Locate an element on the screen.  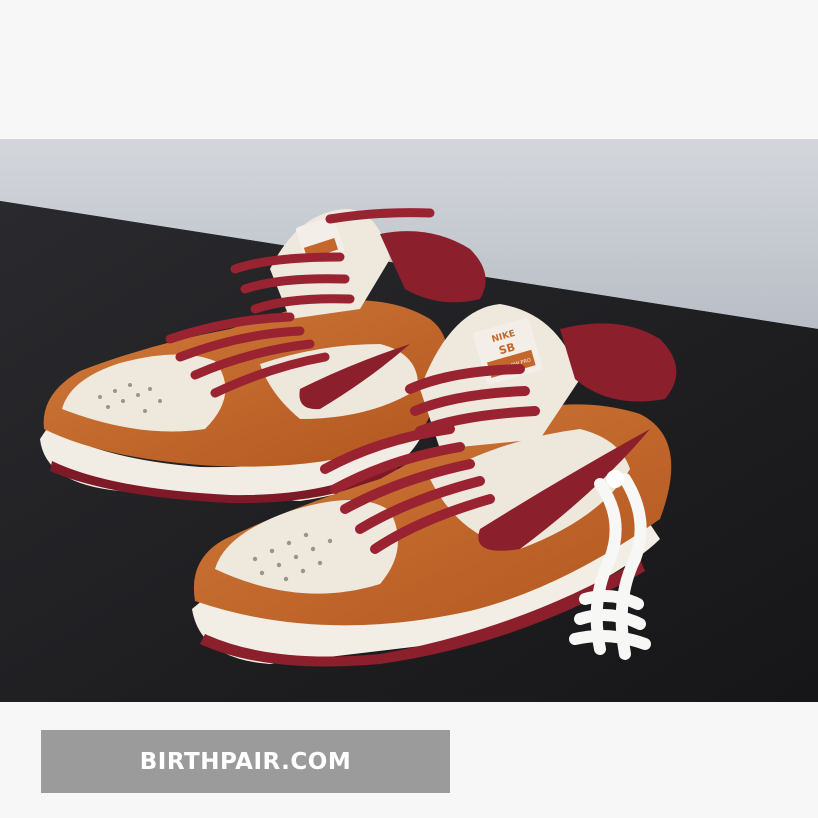
watermark-banner: BIRTHPAIR.COM is located at coordinates (245, 761).